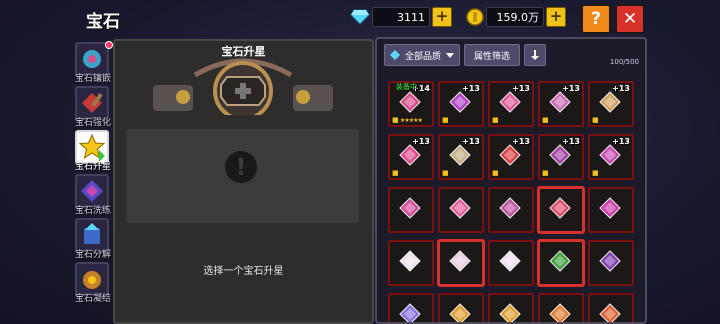 This screenshot has height=324, width=720. What do you see at coordinates (109, 45) in the screenshot?
I see `notification-badge` at bounding box center [109, 45].